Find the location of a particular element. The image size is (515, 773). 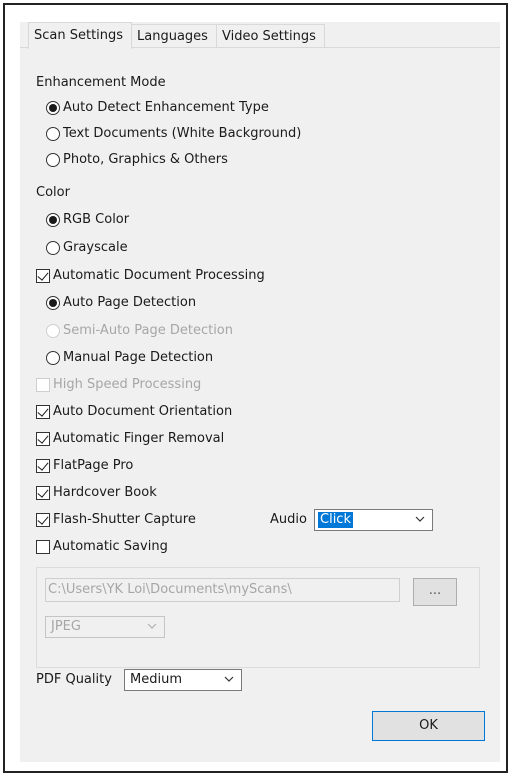

radio-text-documents: Text Documents (White Background) is located at coordinates (173, 134).